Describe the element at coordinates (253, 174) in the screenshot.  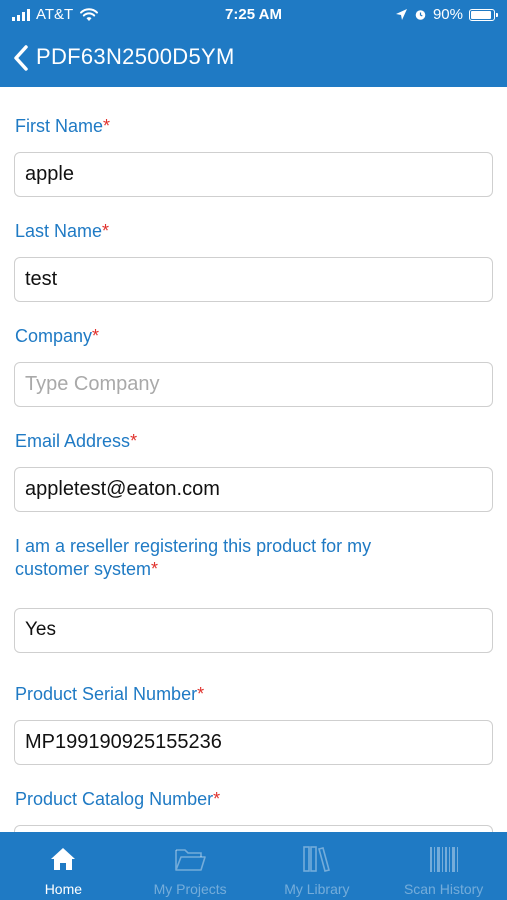
I see `first-name-field: apple` at that location.